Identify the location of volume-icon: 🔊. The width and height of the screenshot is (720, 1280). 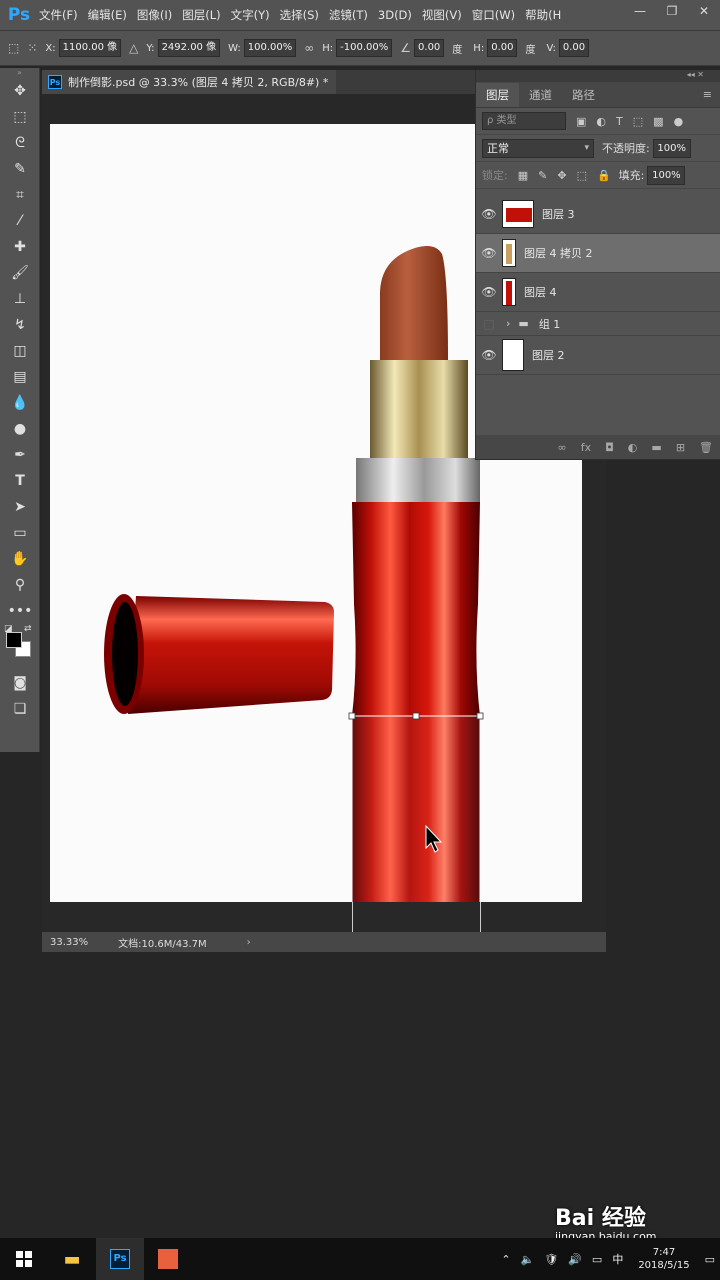
(575, 1259).